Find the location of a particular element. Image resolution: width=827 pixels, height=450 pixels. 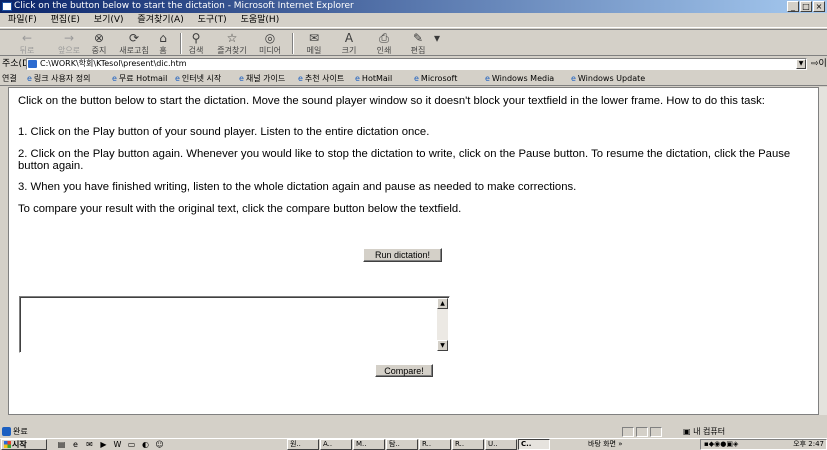

link-item: e HotMail is located at coordinates (373, 79).